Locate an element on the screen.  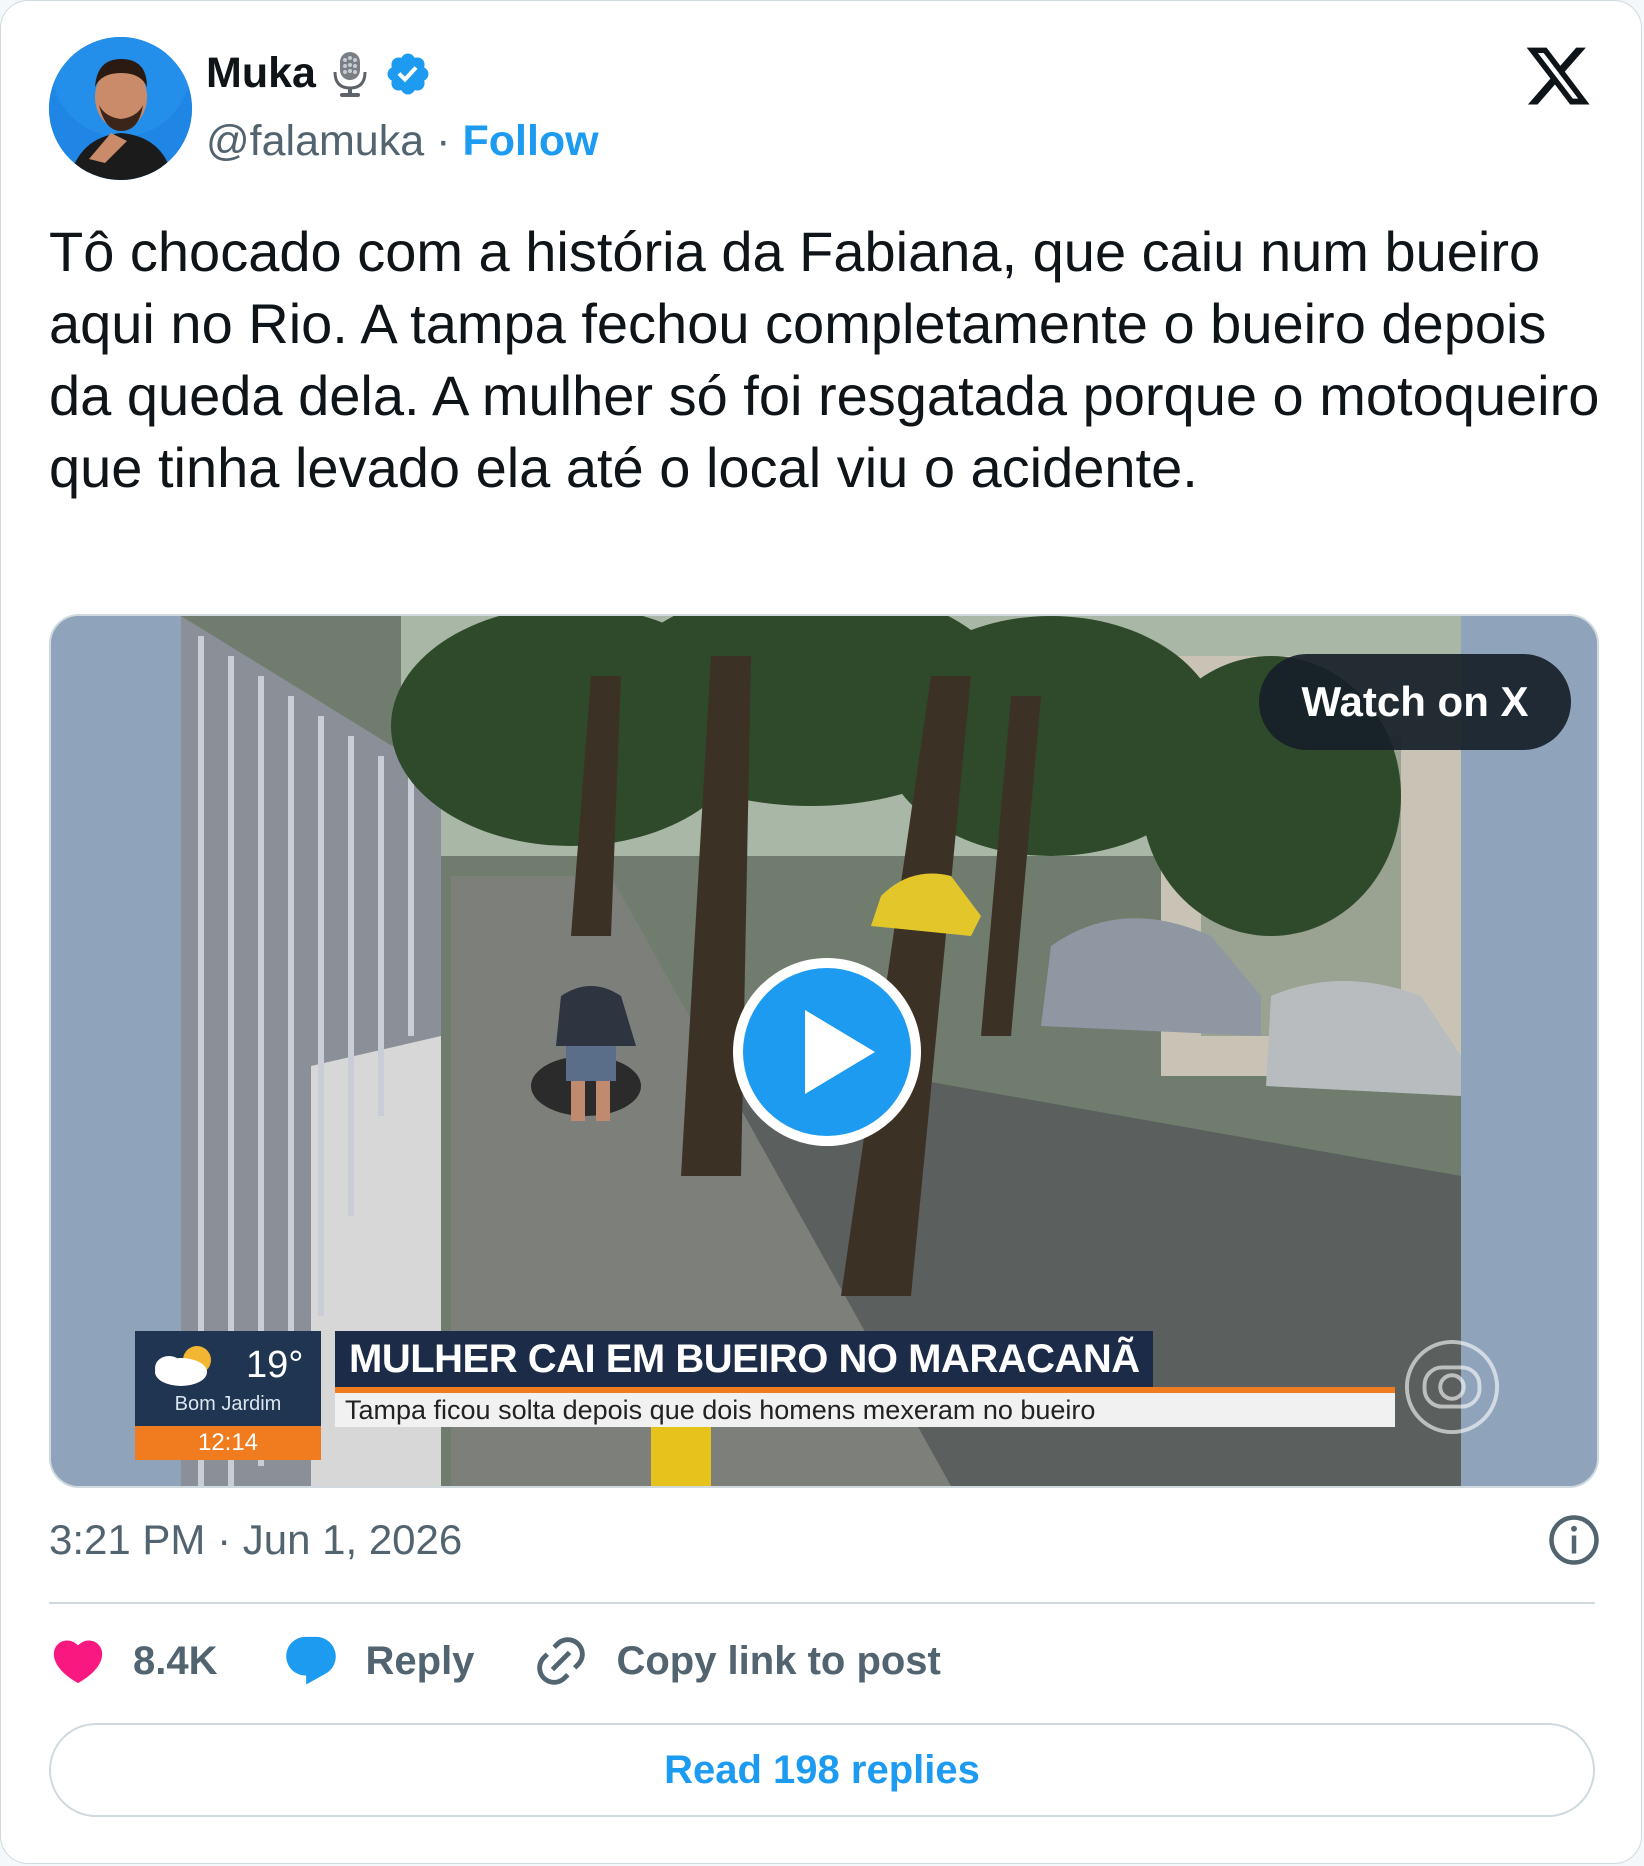
author-handle: @falamuka is located at coordinates (315, 141).